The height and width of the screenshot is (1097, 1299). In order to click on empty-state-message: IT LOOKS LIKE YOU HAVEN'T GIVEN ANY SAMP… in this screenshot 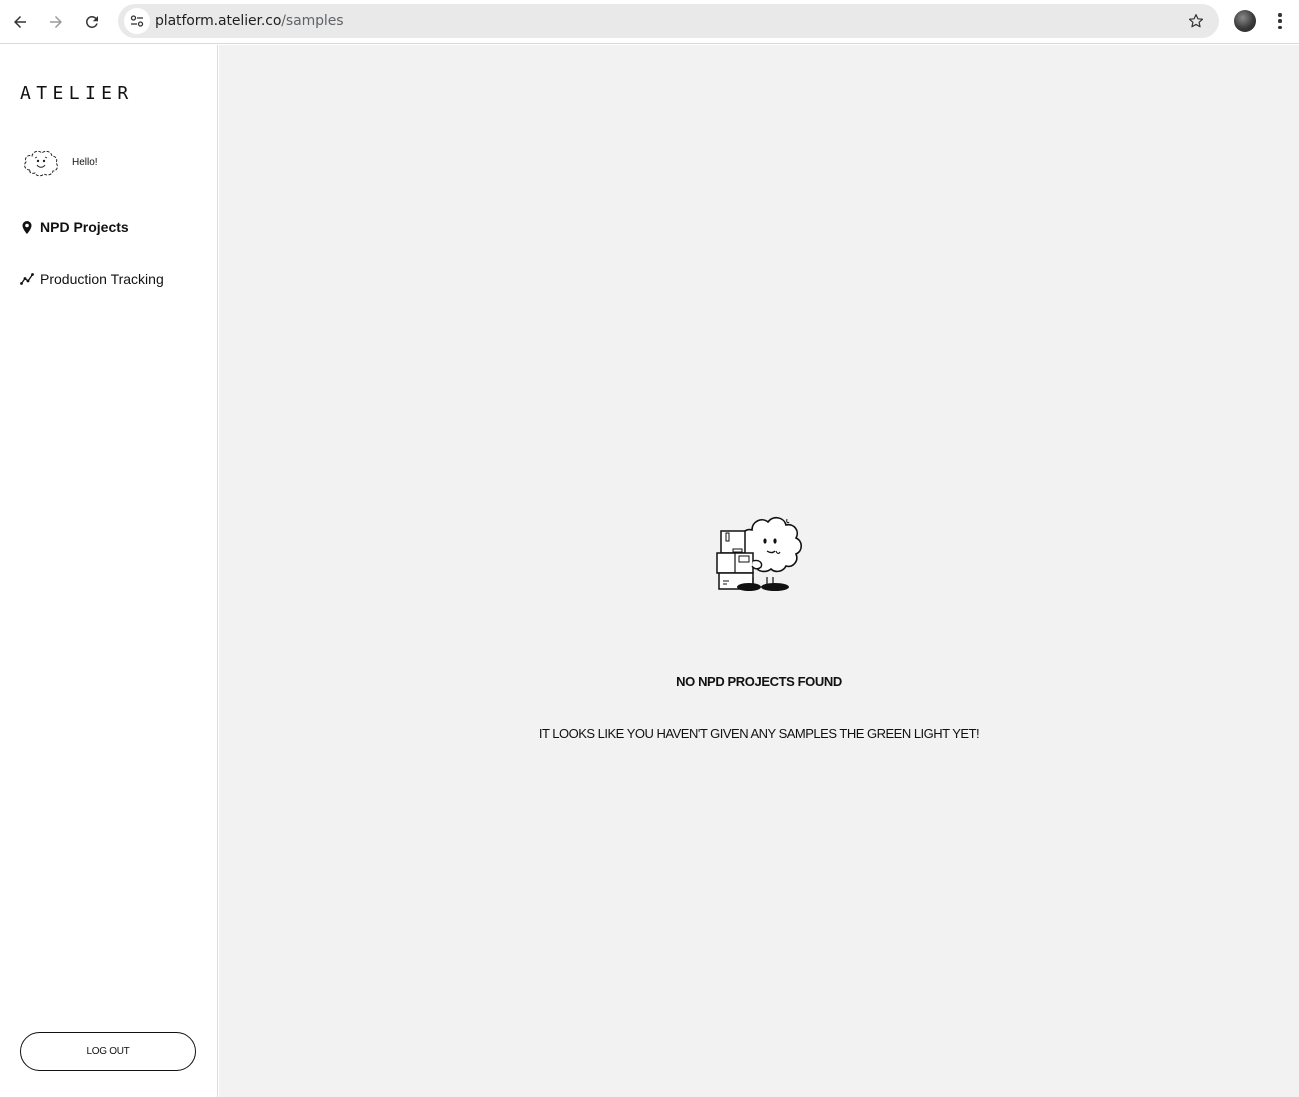, I will do `click(759, 733)`.